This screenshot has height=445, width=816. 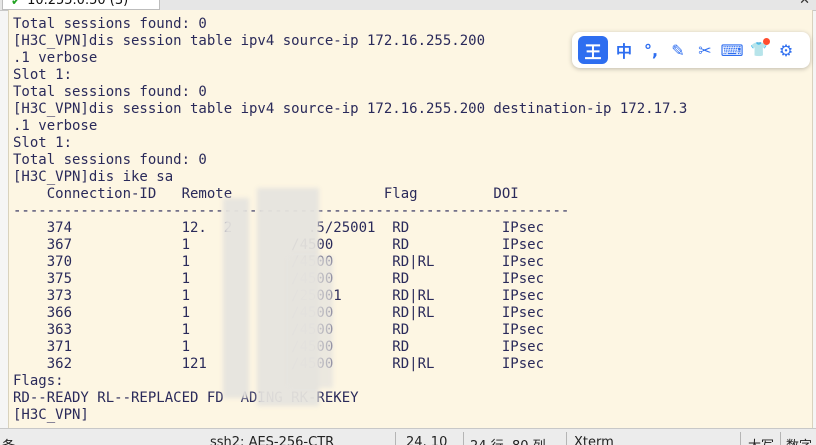 I want to click on connected-check-icon: ✔, so click(x=16, y=4).